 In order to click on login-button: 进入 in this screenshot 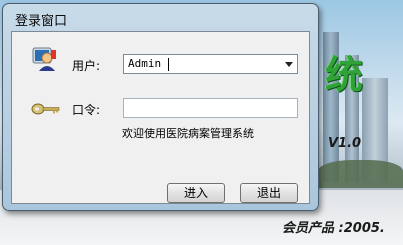, I will do `click(196, 193)`.